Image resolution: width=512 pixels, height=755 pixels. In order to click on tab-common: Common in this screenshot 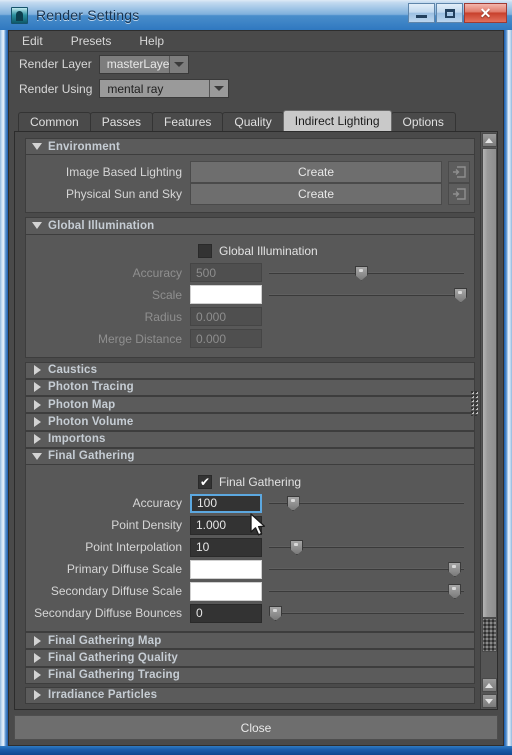, I will do `click(54, 122)`.